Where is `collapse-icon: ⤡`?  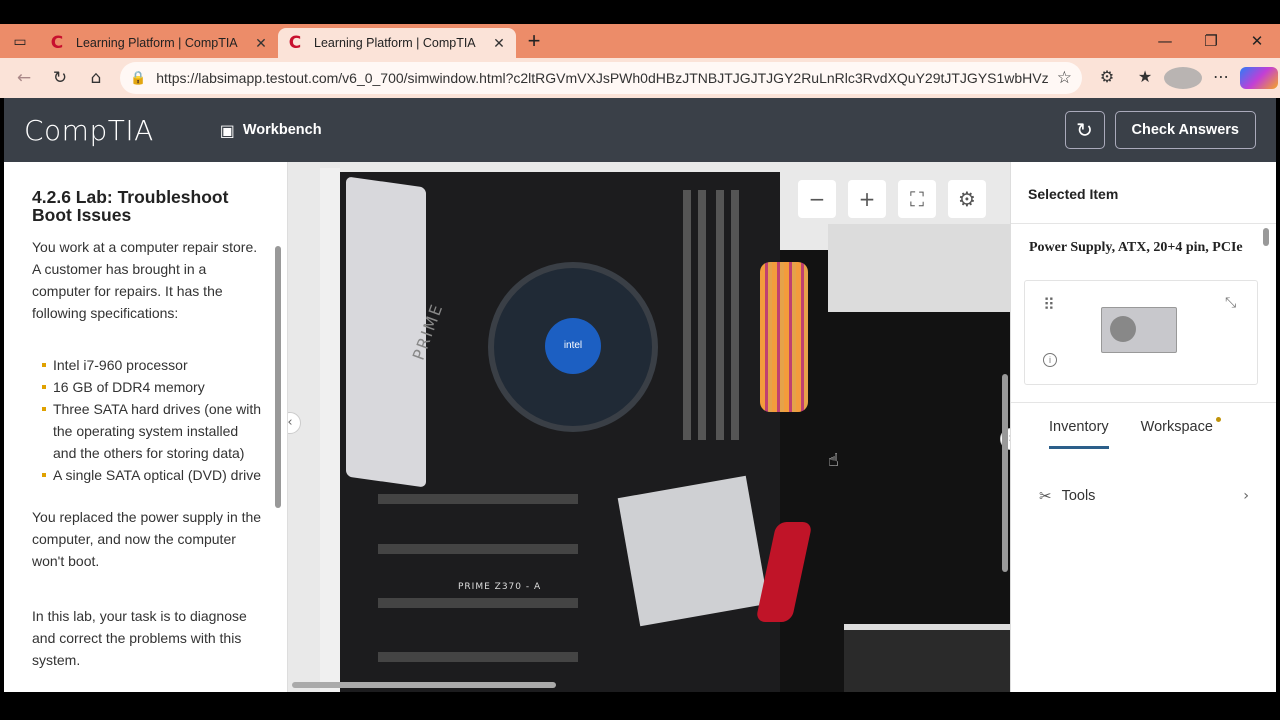
collapse-icon: ⤡ is located at coordinates (1230, 303).